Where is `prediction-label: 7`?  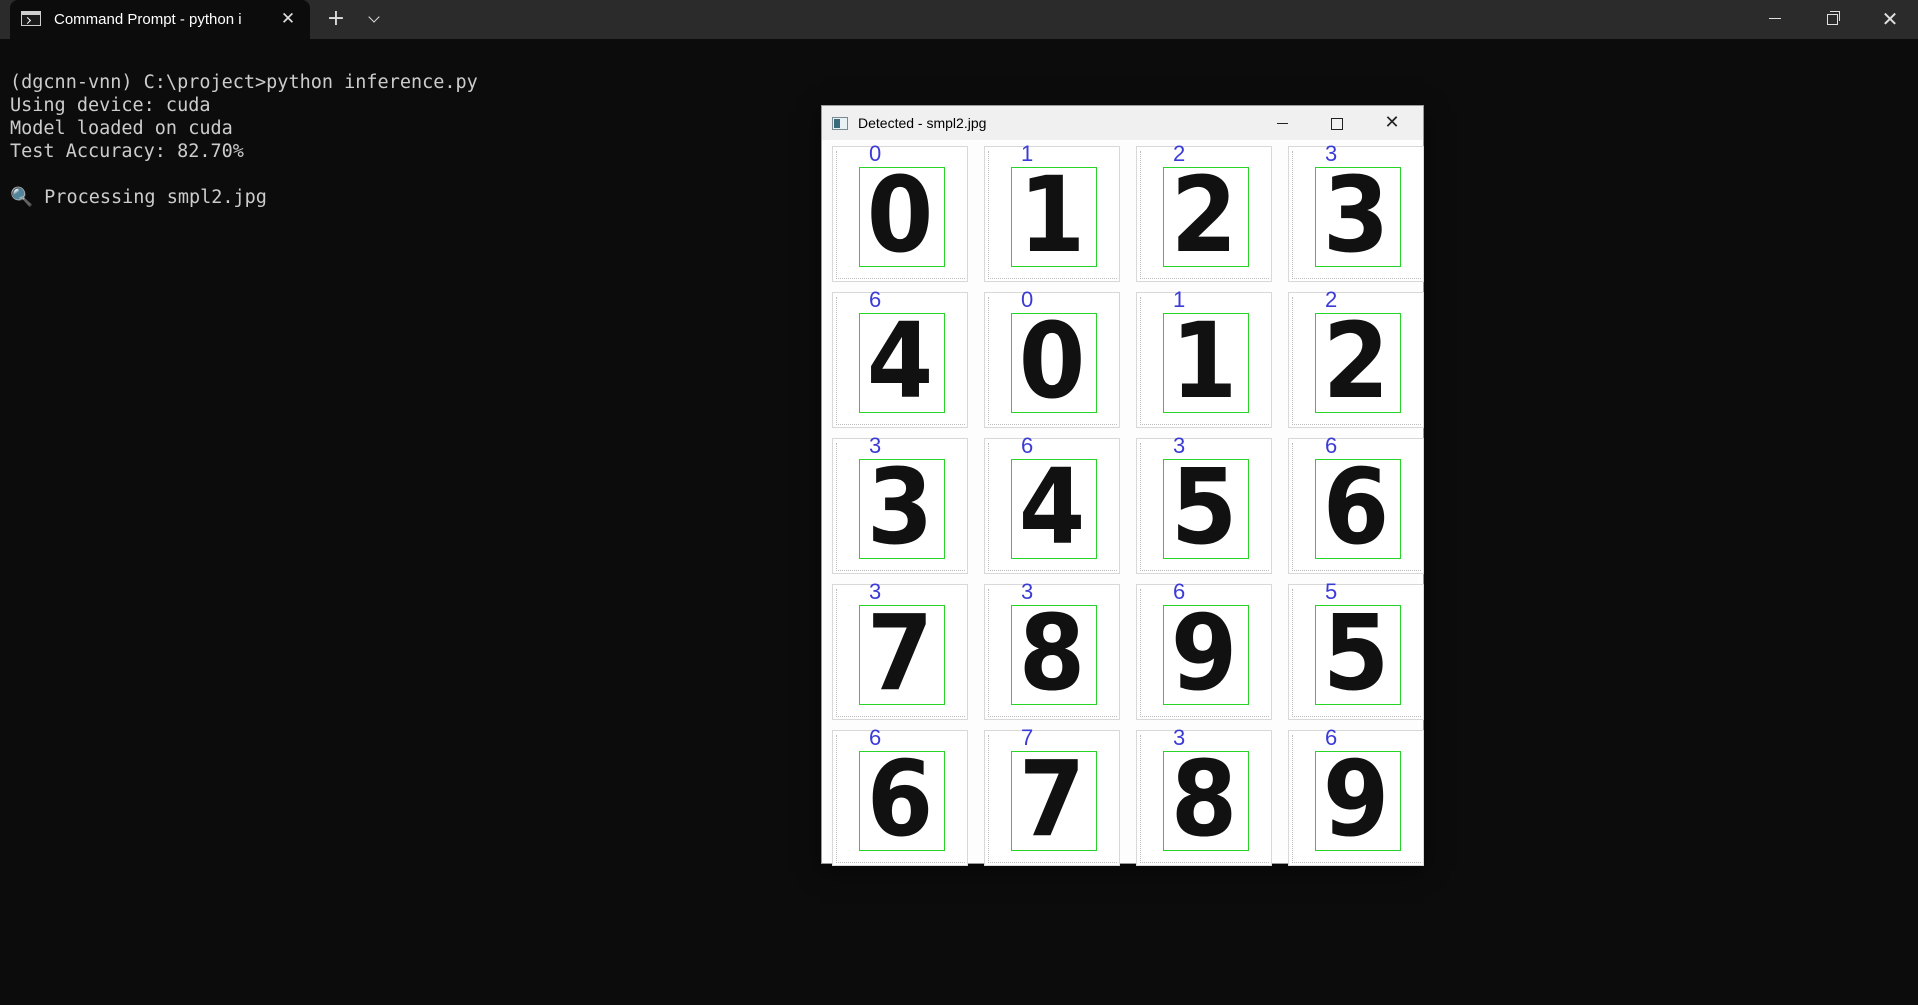
prediction-label: 7 is located at coordinates (1027, 737).